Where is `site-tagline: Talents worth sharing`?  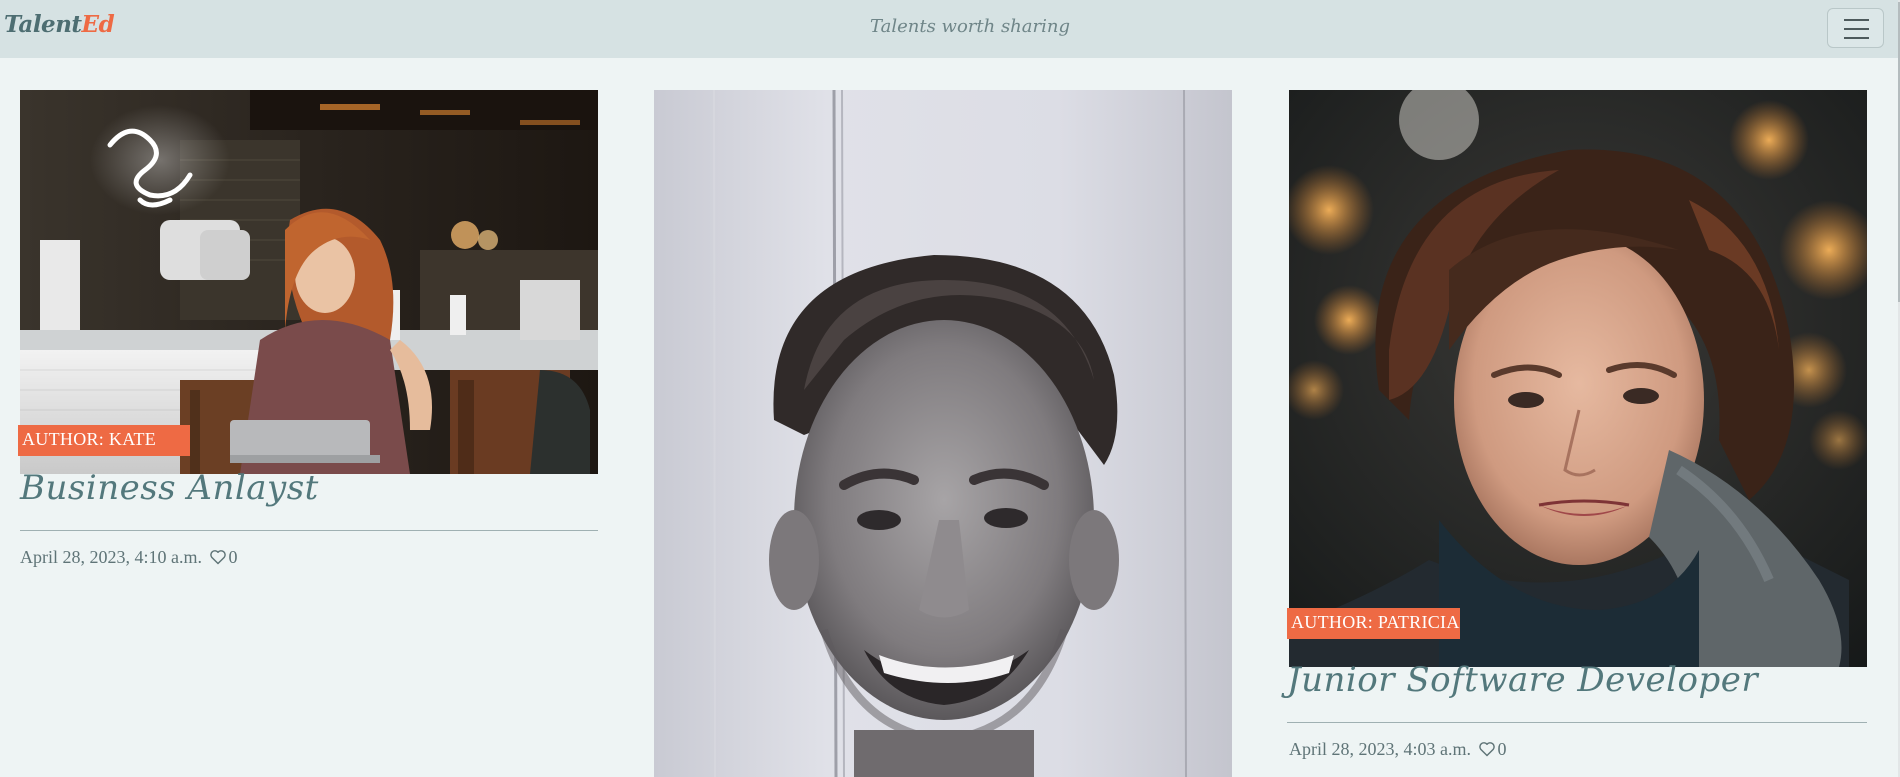 site-tagline: Talents worth sharing is located at coordinates (970, 26).